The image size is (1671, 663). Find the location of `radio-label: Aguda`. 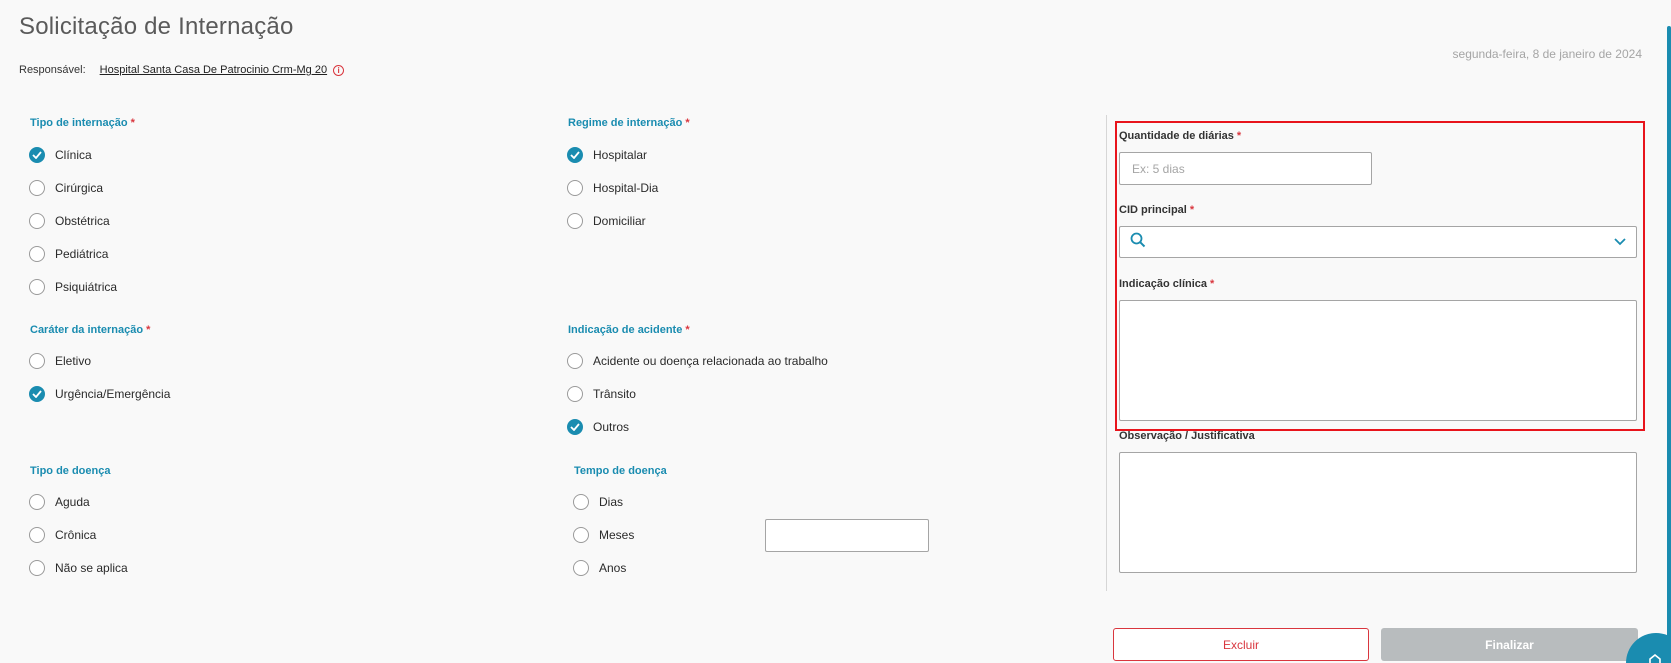

radio-label: Aguda is located at coordinates (72, 502).